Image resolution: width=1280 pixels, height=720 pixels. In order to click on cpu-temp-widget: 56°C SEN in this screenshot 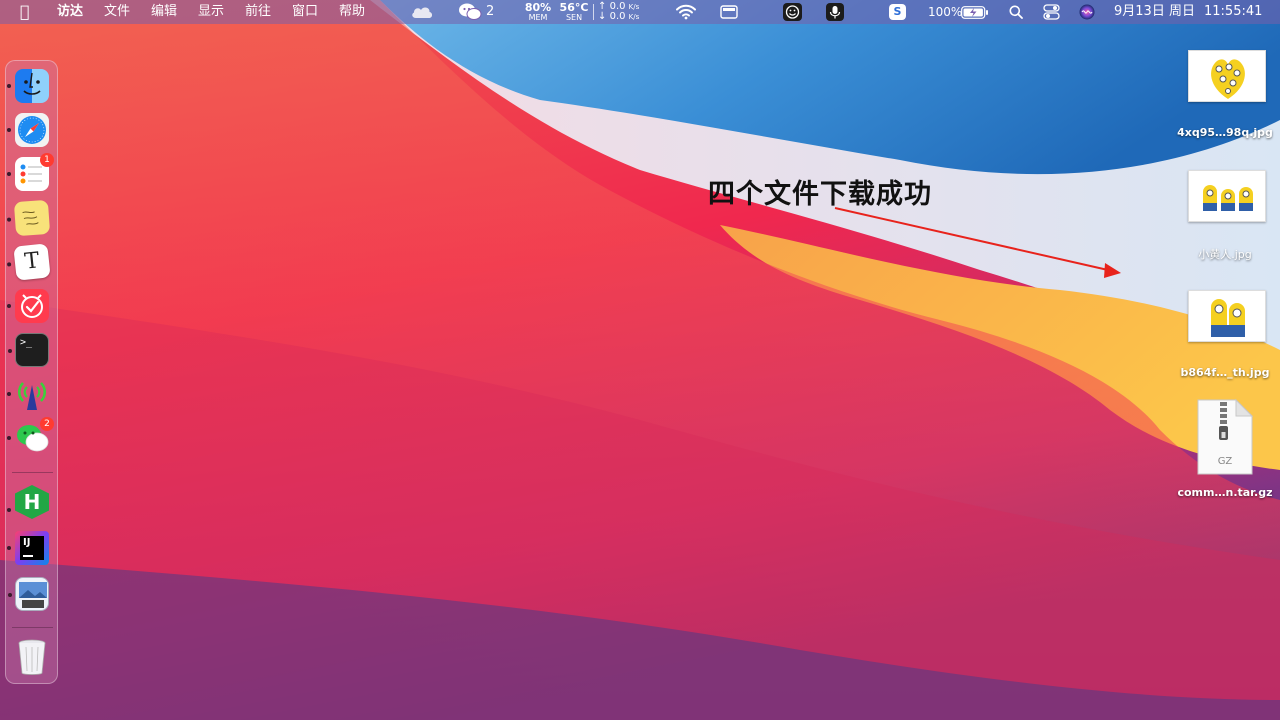, I will do `click(574, 12)`.